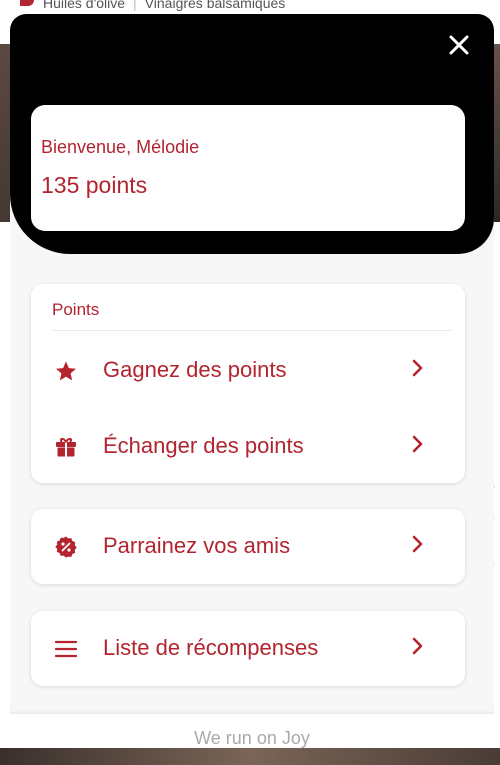 Image resolution: width=500 pixels, height=765 pixels. I want to click on rewards-list-label: Liste de récompenses, so click(211, 647).